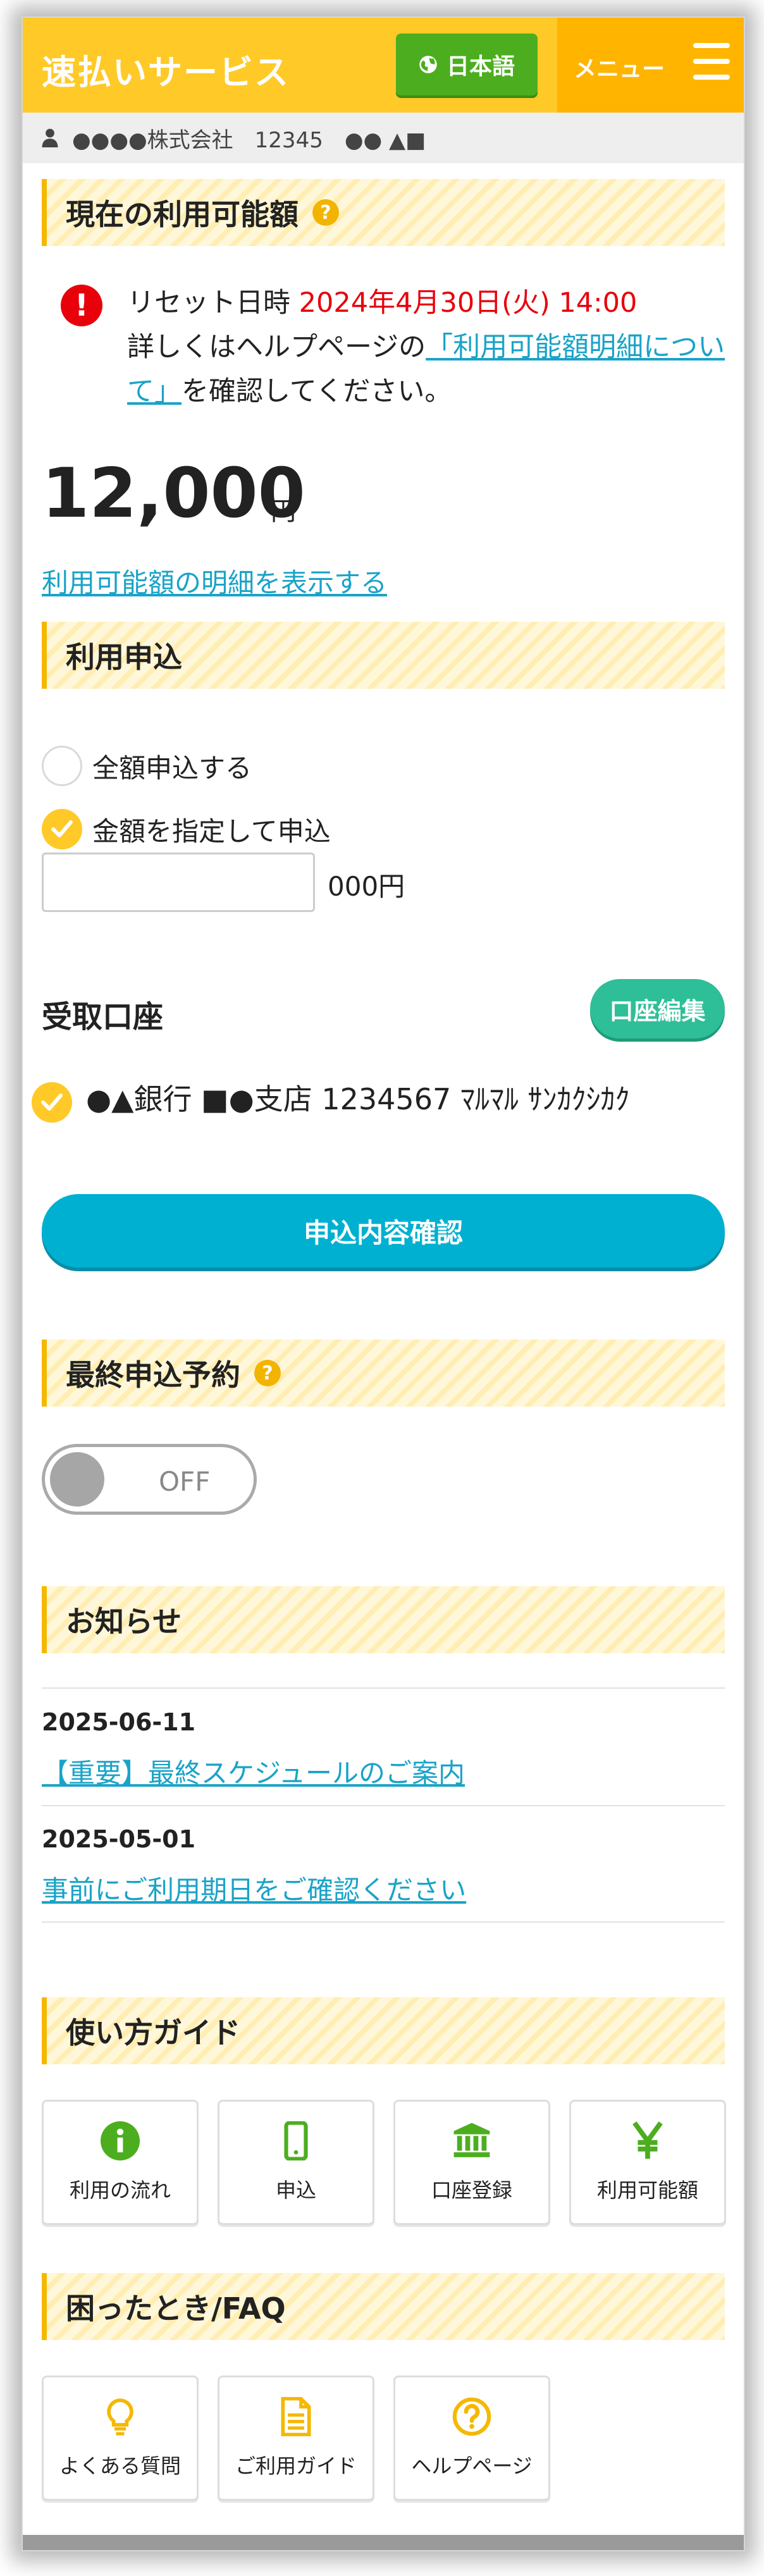  I want to click on radio-full-circle, so click(62, 766).